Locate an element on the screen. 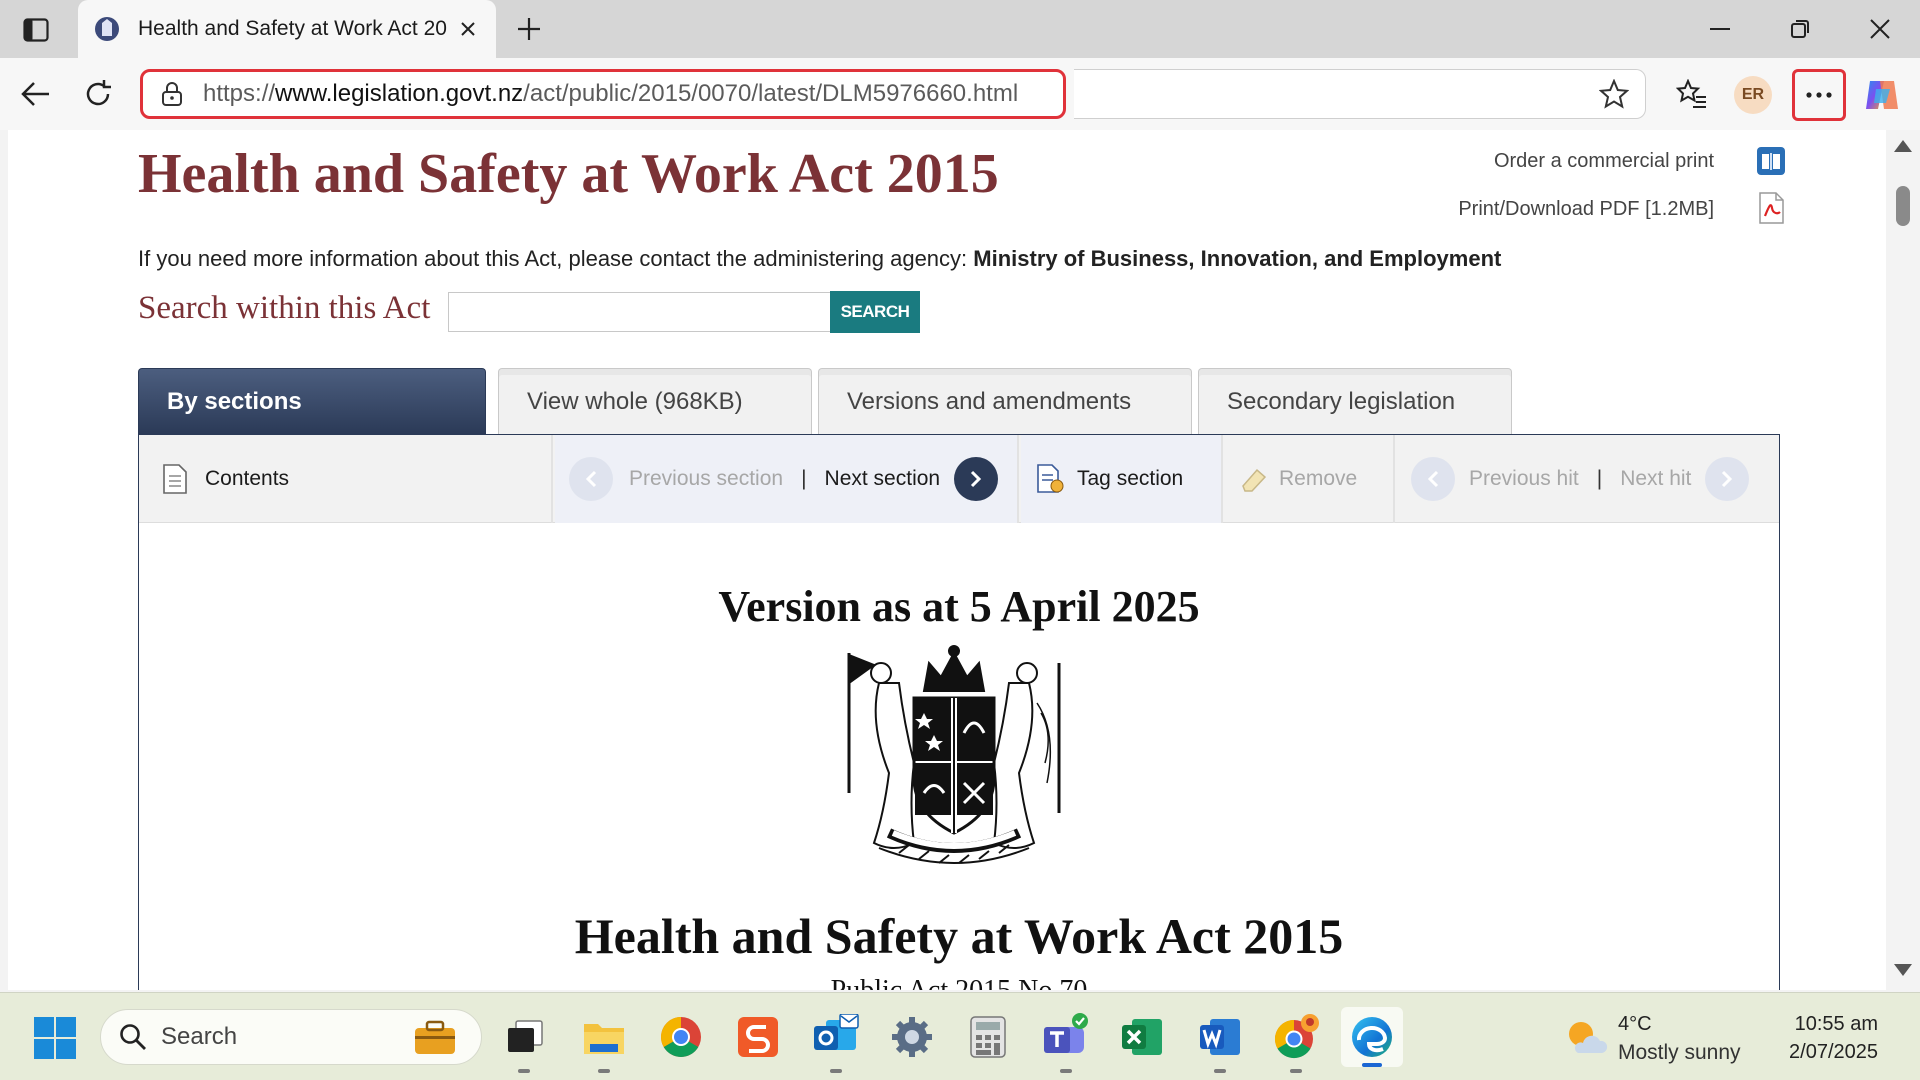  section-prev-next-group: Previous section | Next section is located at coordinates (787, 479).